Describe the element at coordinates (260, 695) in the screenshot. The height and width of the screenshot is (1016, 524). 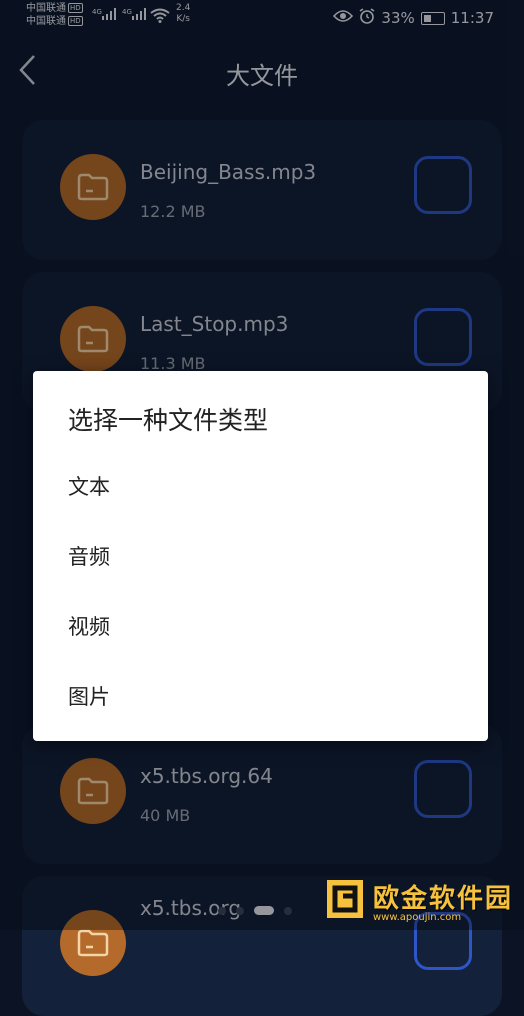
I see `option-image: 图片` at that location.